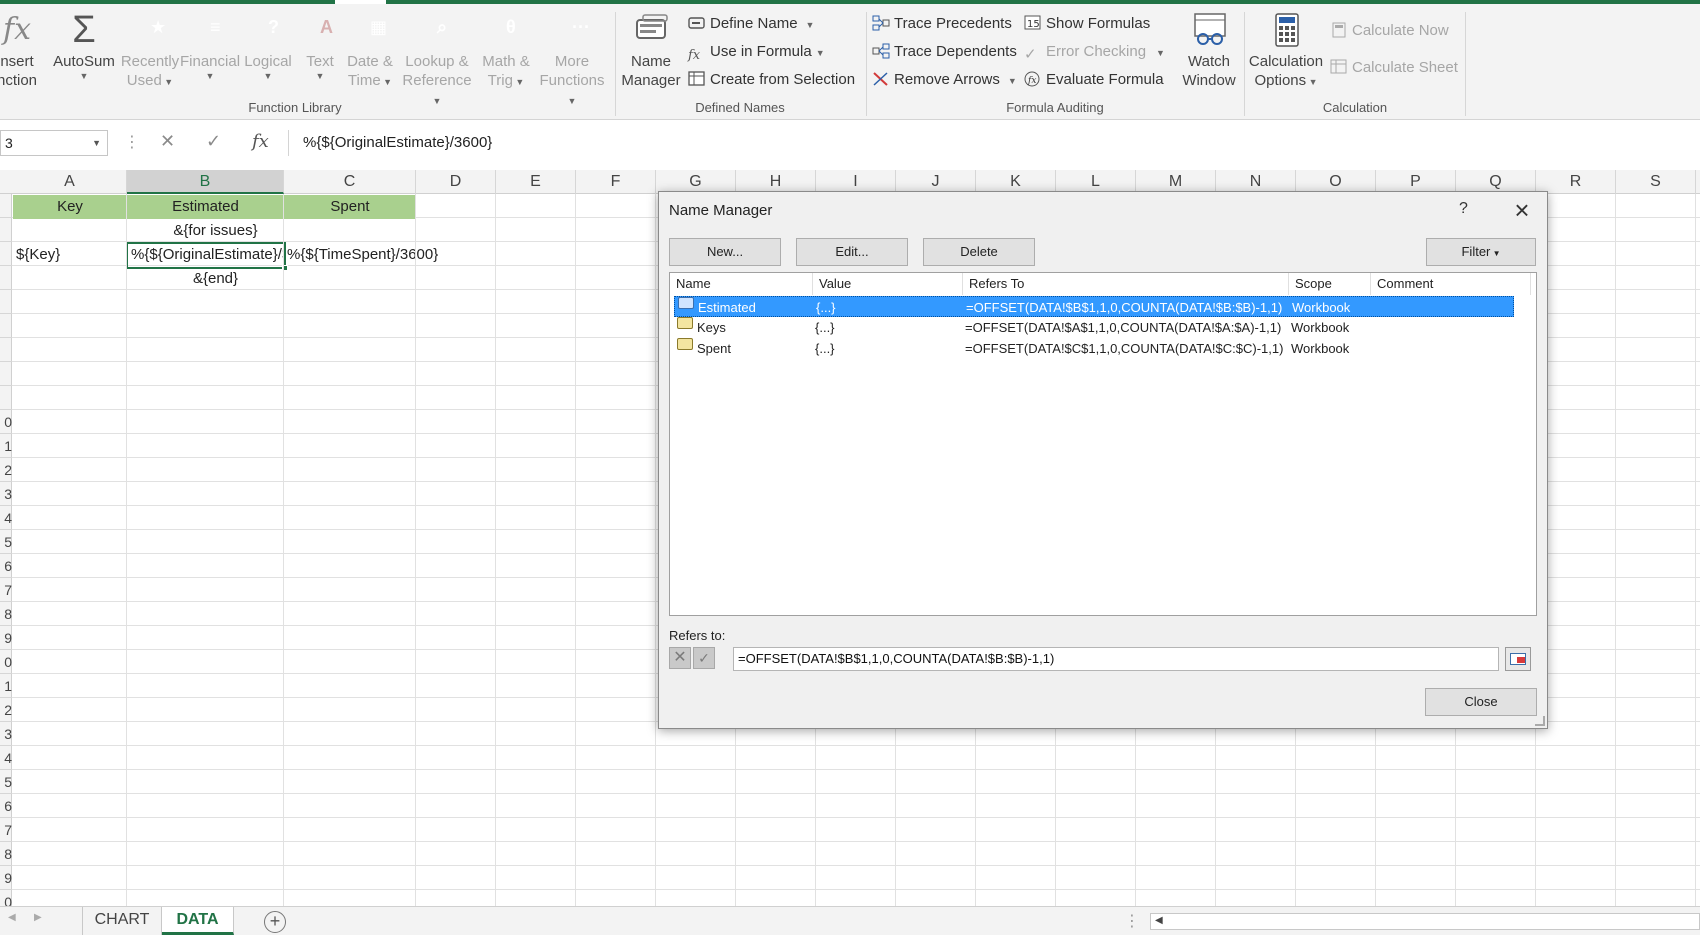 The width and height of the screenshot is (1700, 935). Describe the element at coordinates (320, 47) in the screenshot. I see `text-button: A Text ▼` at that location.